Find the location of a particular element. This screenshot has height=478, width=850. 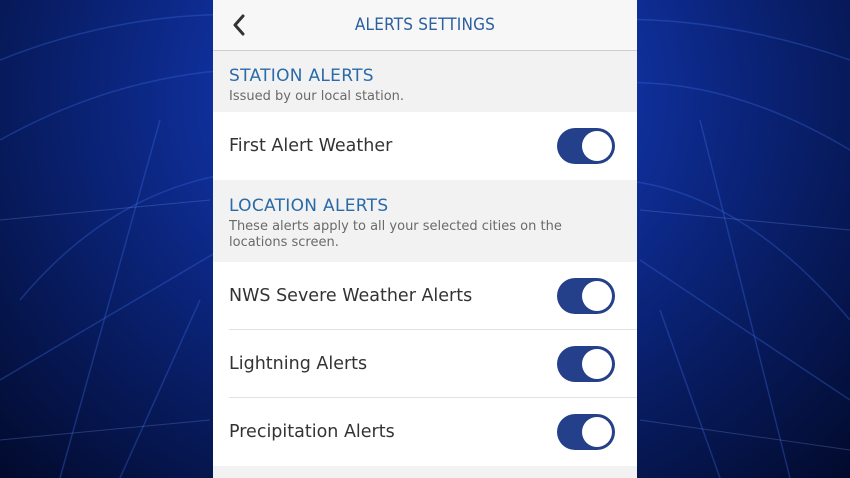

row-label: Lightning Alerts is located at coordinates (298, 364).